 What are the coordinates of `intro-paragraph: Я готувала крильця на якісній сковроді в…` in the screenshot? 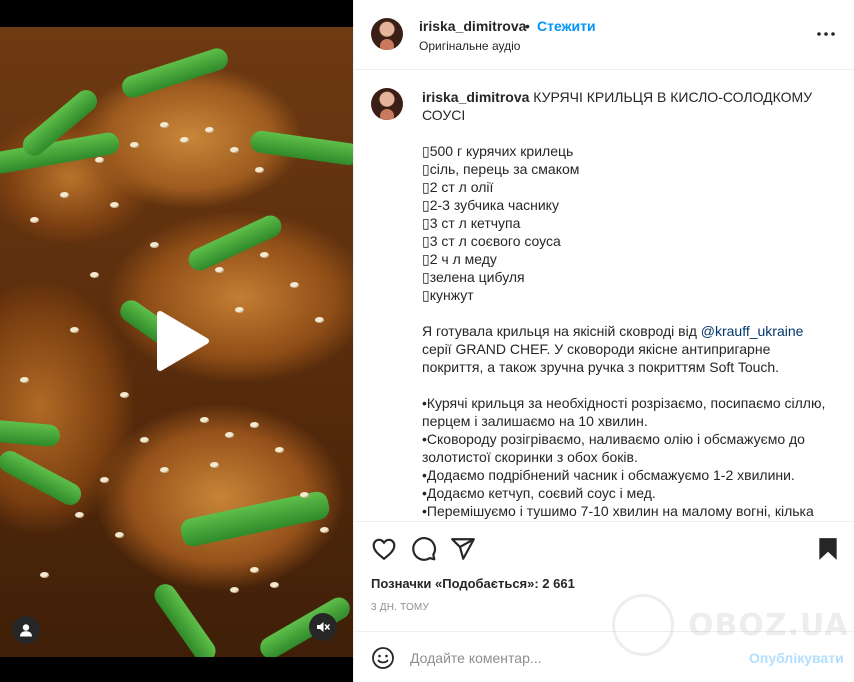 It's located at (627, 349).